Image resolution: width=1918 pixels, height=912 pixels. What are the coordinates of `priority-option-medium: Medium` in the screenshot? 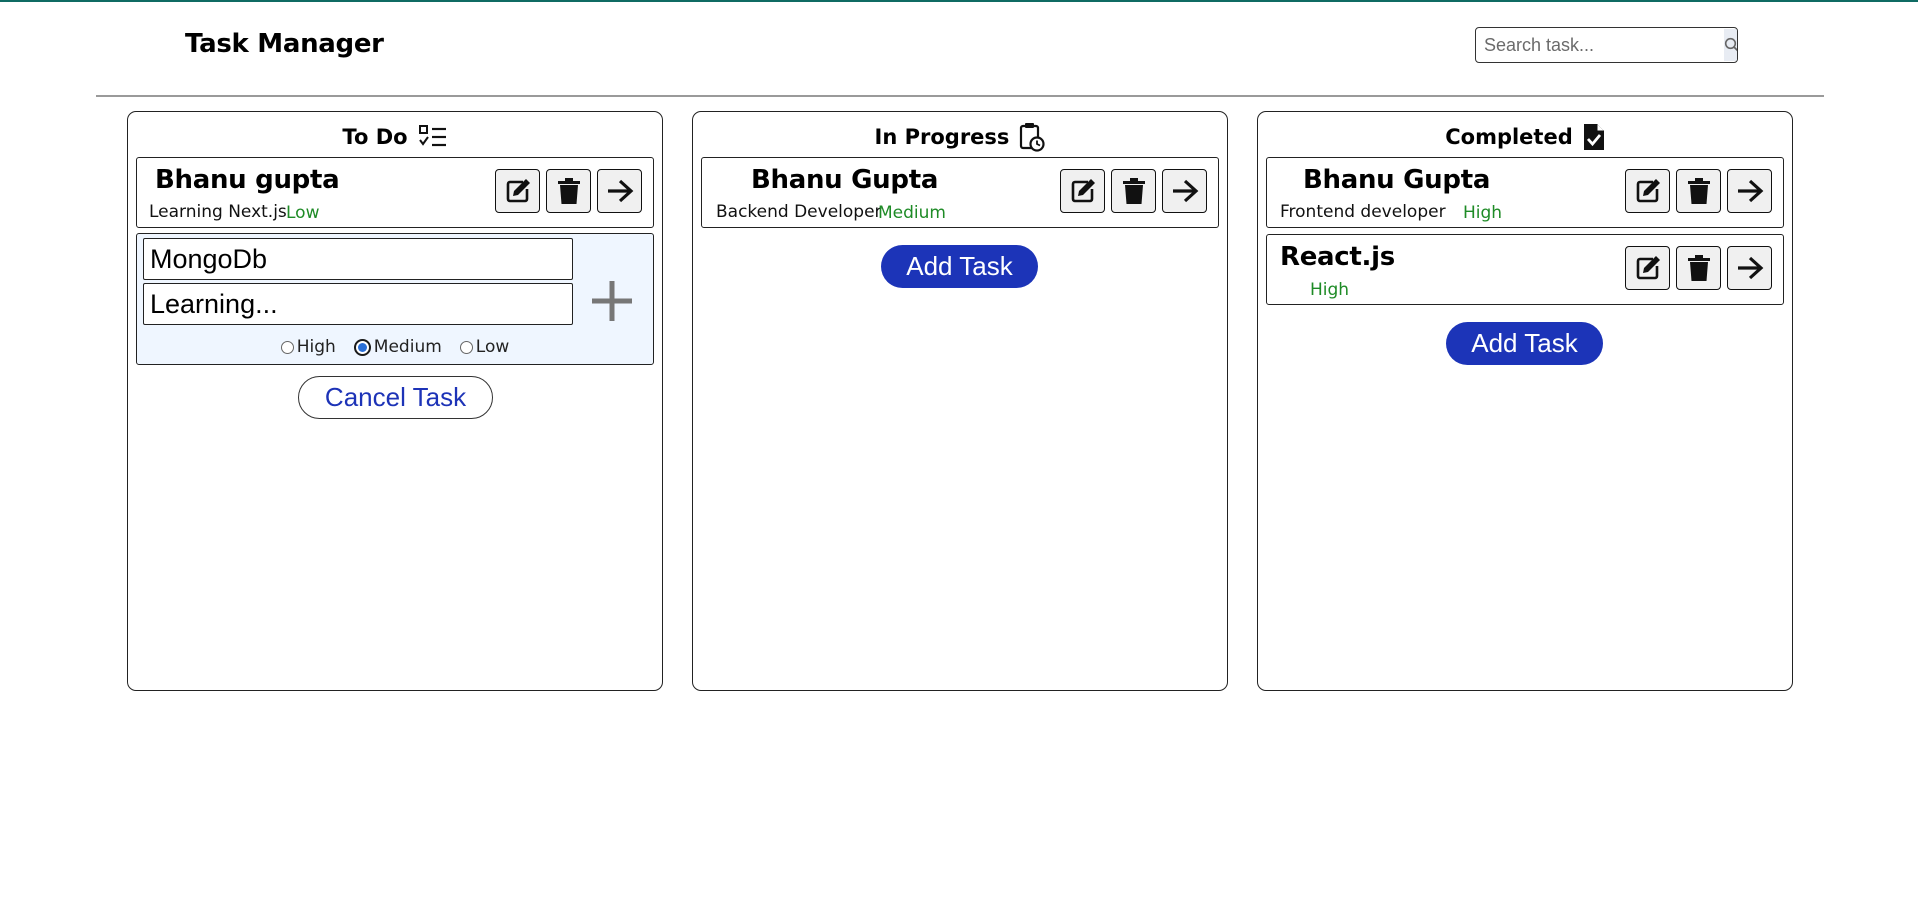 It's located at (397, 347).